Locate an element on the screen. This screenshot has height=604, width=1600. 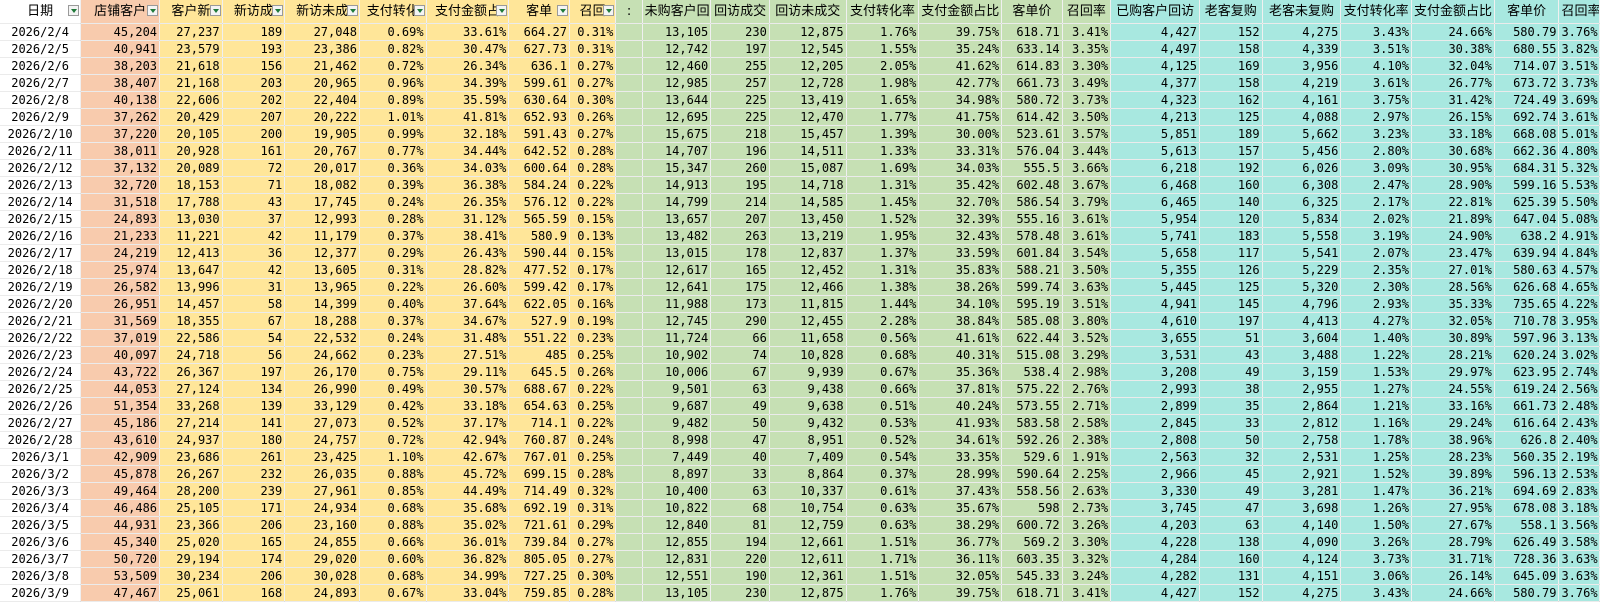
data-cell: 162 is located at coordinates (1231, 100).